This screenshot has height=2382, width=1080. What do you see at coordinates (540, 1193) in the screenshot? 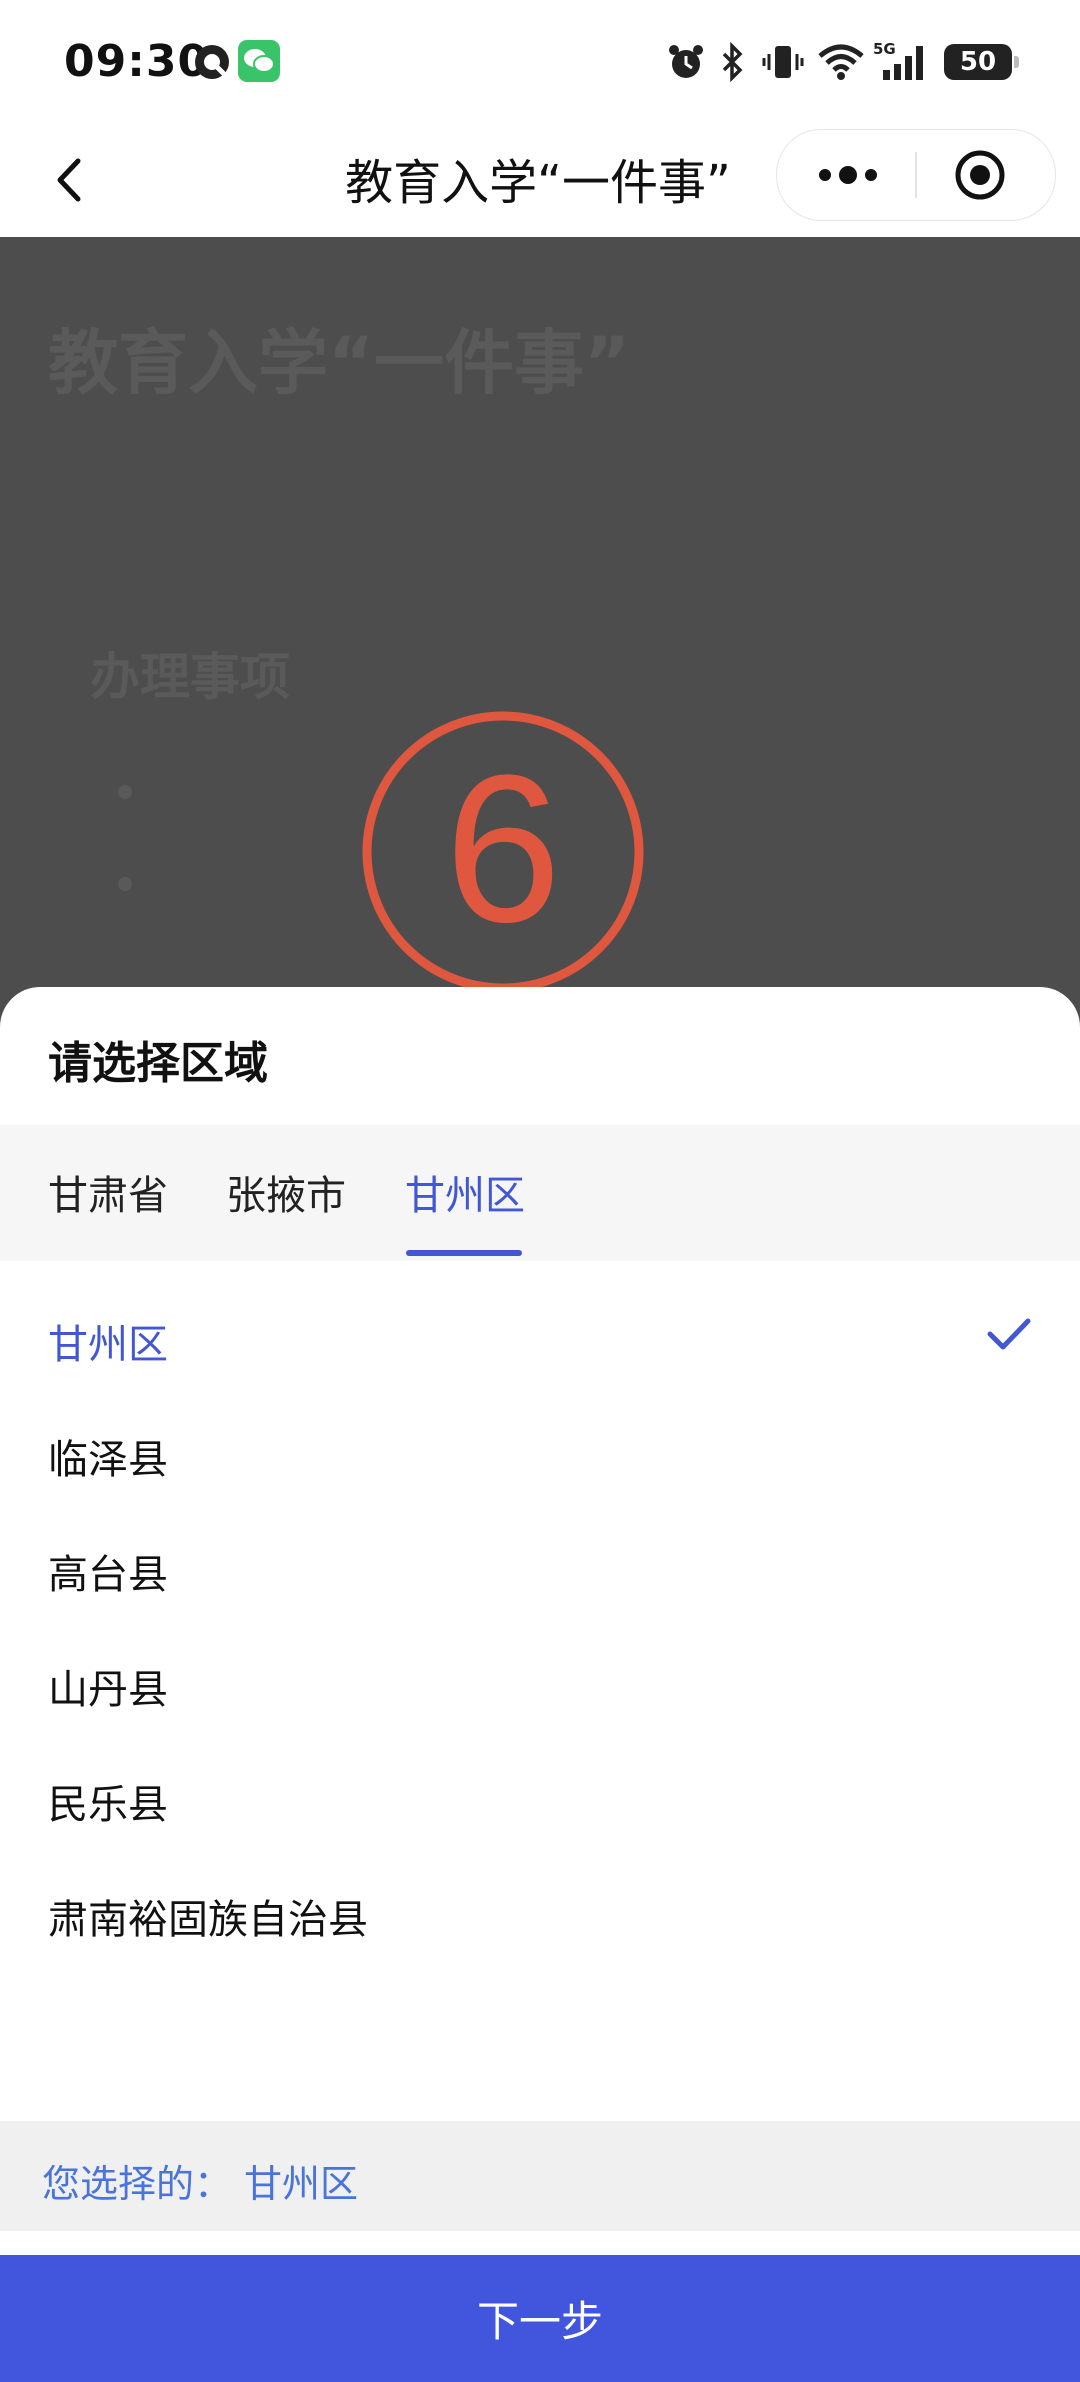
I see `region-level-tabs: 甘肃省 张掖市 甘州区` at bounding box center [540, 1193].